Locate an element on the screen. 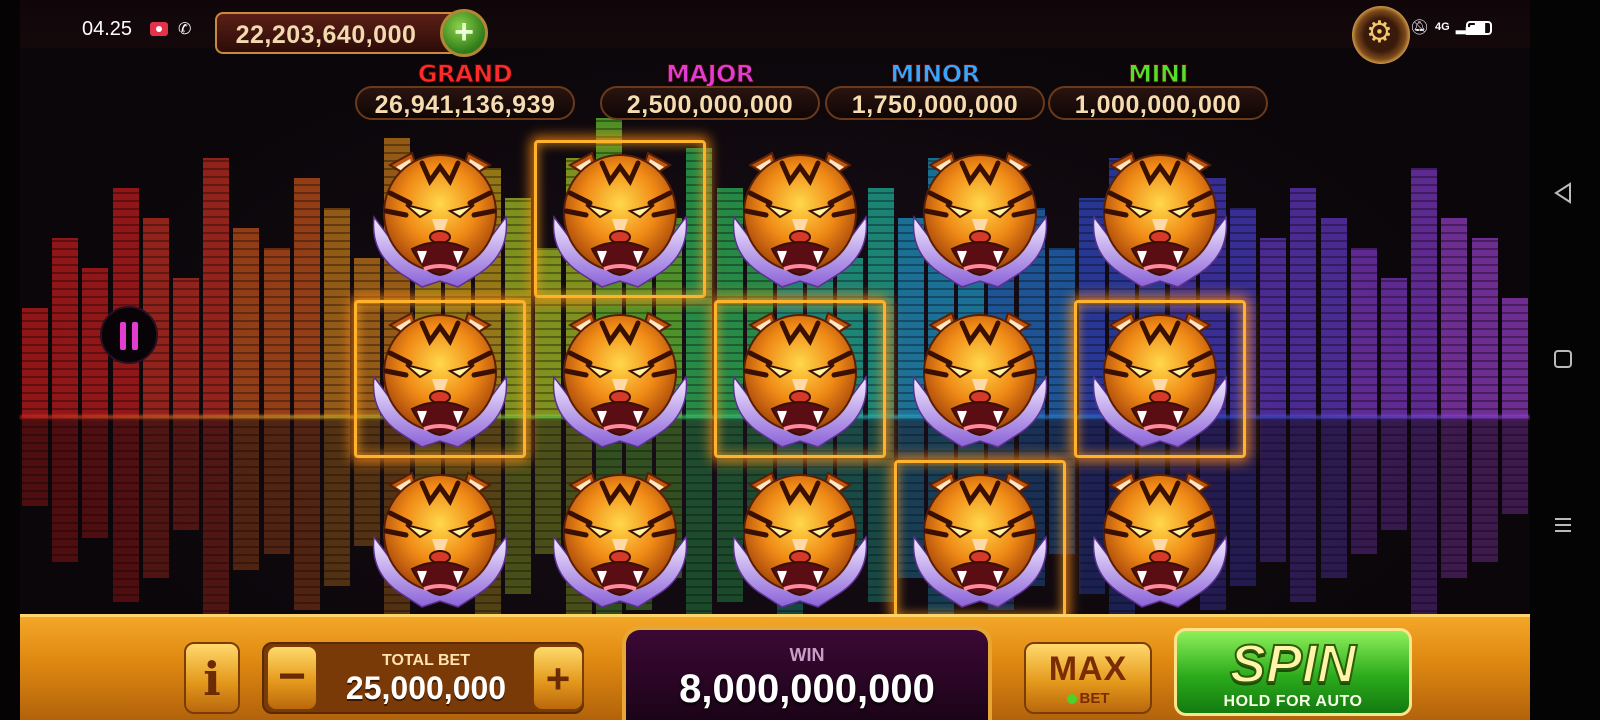 This screenshot has height=720, width=1600. status-time: 04.25 is located at coordinates (107, 29).